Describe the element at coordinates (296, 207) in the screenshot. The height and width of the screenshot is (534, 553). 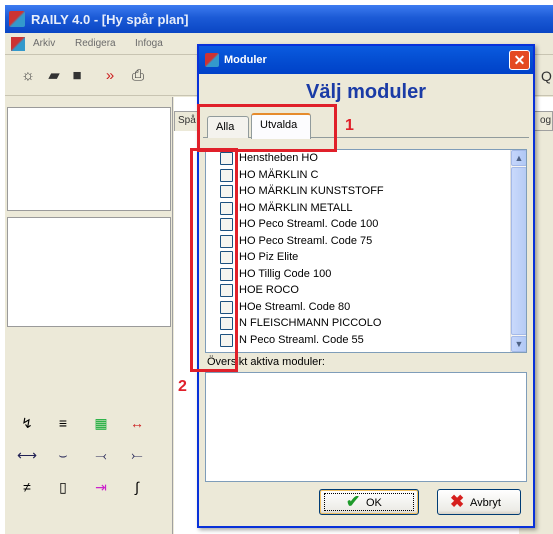
I see `module-label: HO MÄRKLIN METALL` at that location.